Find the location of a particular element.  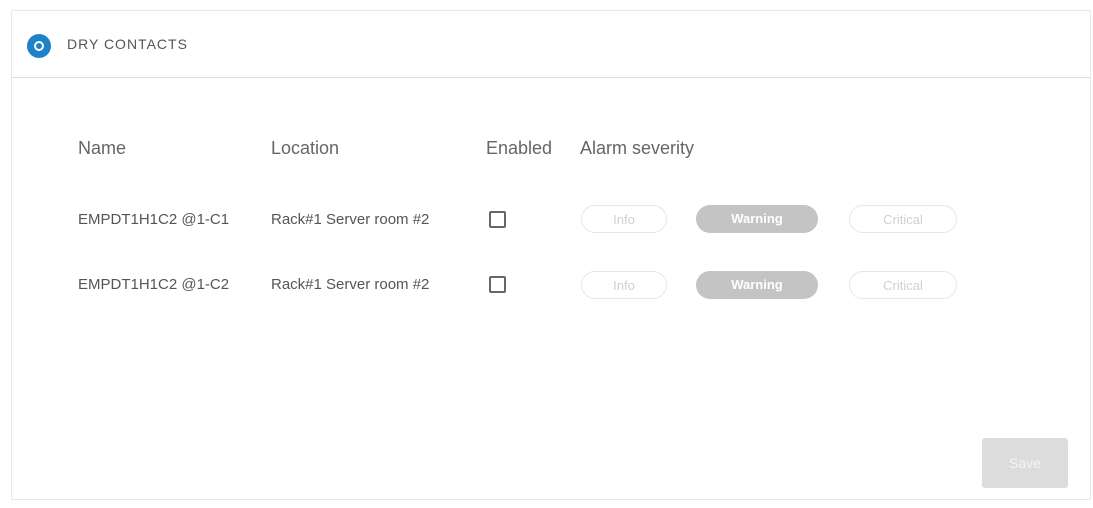

panel-header: DRY CONTACTS is located at coordinates (551, 44).